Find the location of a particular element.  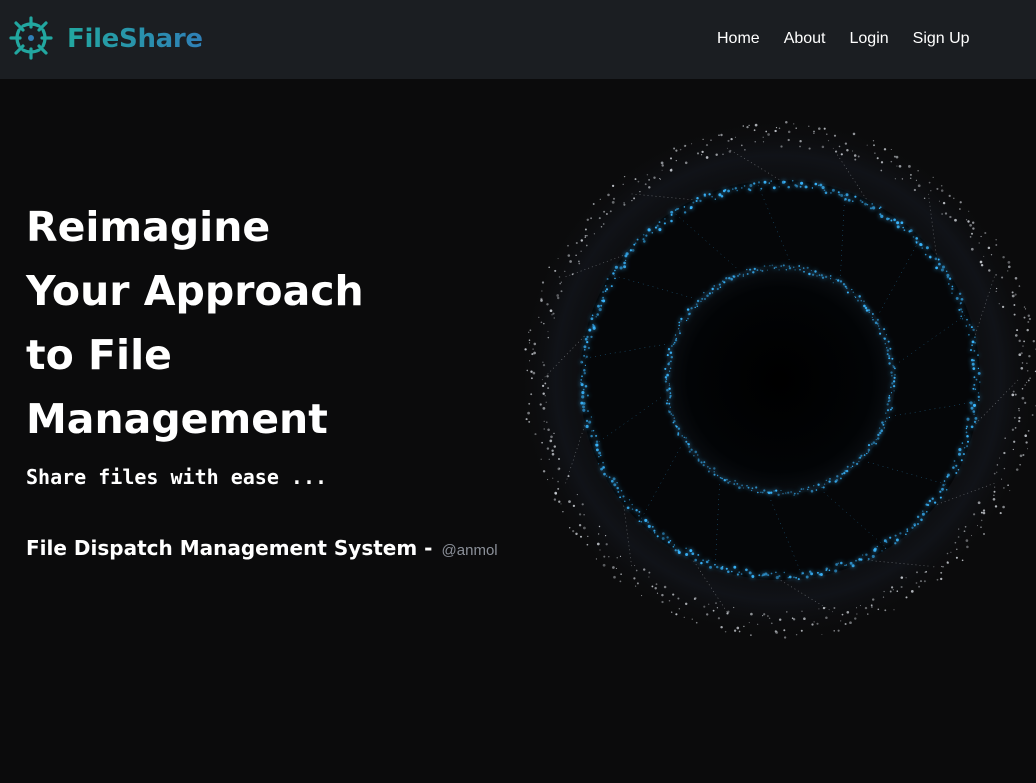

nav-signup-link: Sign Up is located at coordinates (941, 39).